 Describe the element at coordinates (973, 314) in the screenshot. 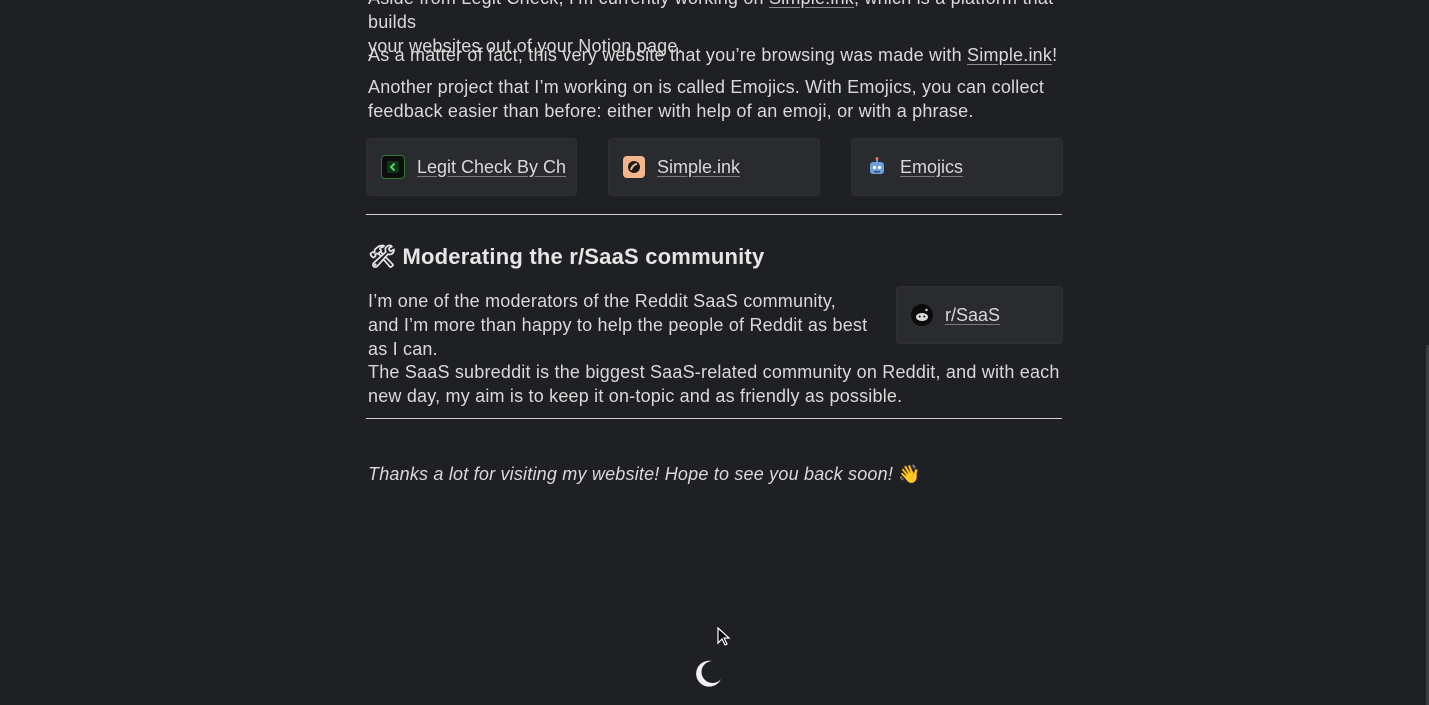

I see `r-saas-card-label: r/SaaS` at that location.